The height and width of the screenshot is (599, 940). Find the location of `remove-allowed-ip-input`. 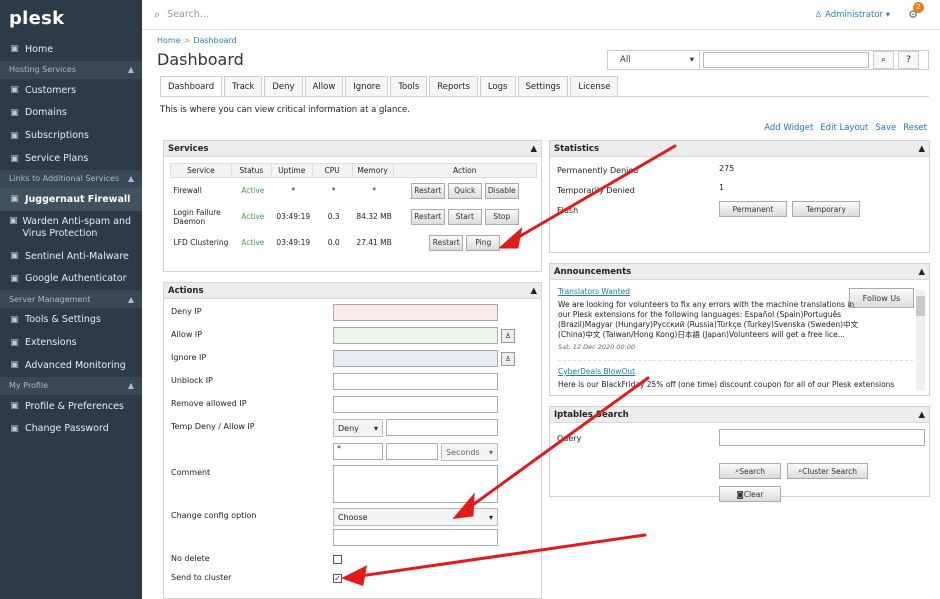

remove-allowed-ip-input is located at coordinates (415, 404).